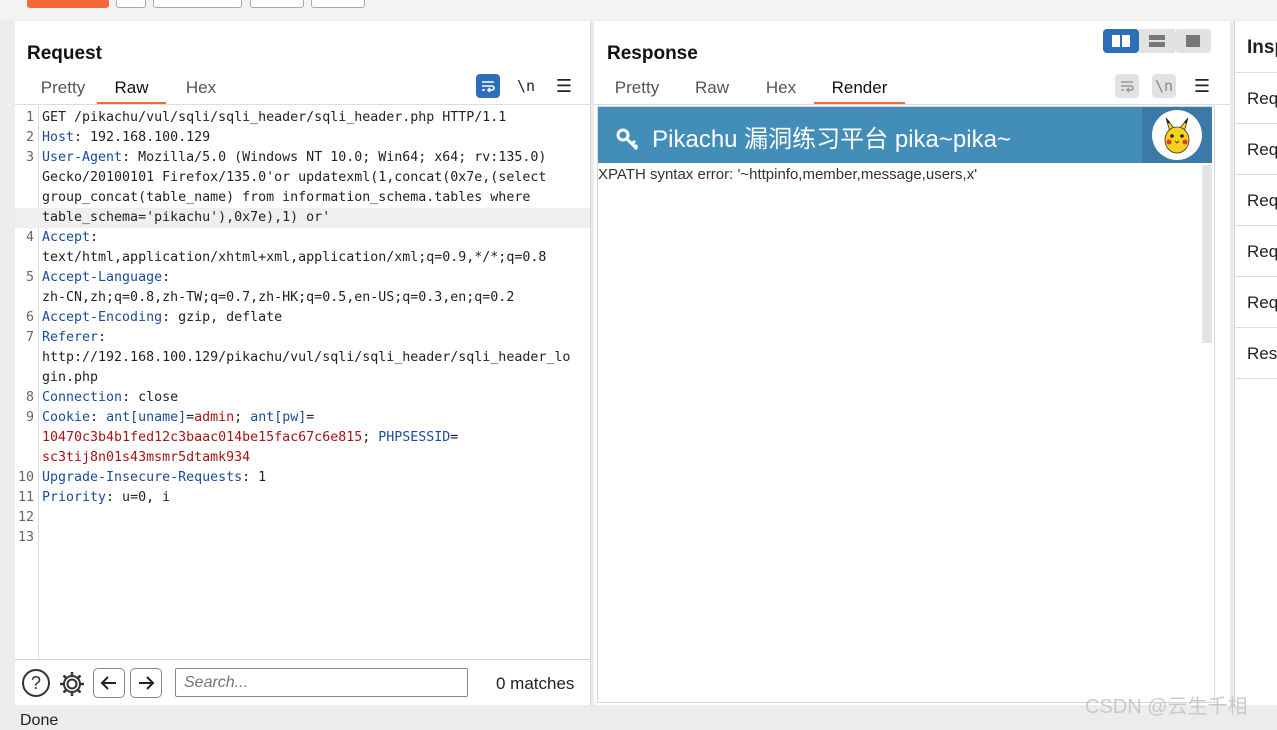  What do you see at coordinates (652, 53) in the screenshot?
I see `response-title: Response` at bounding box center [652, 53].